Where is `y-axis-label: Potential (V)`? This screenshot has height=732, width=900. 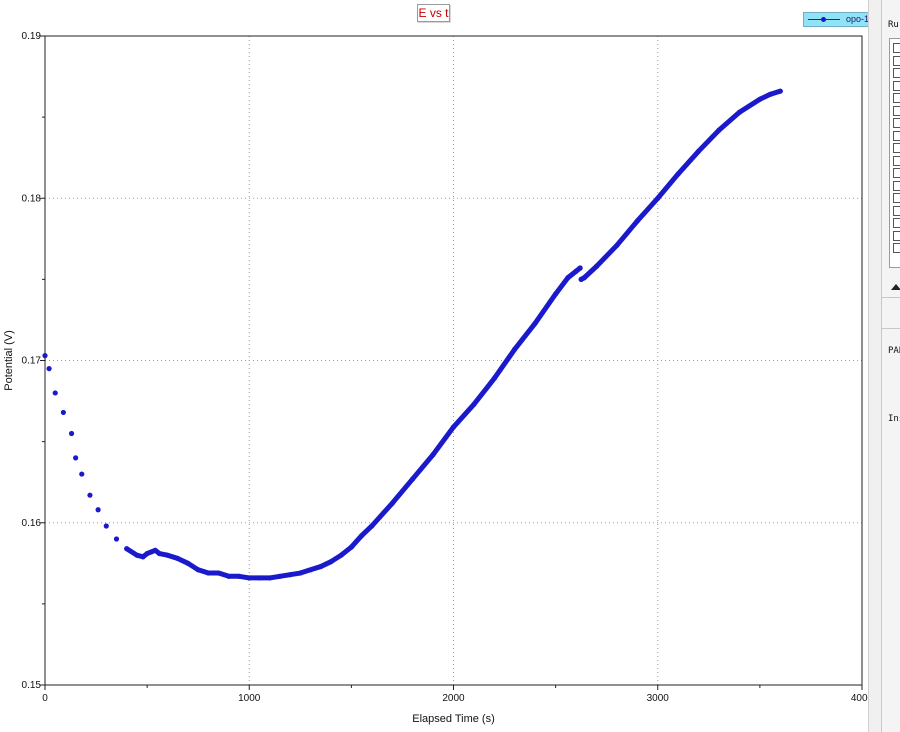 y-axis-label: Potential (V) is located at coordinates (9, 360).